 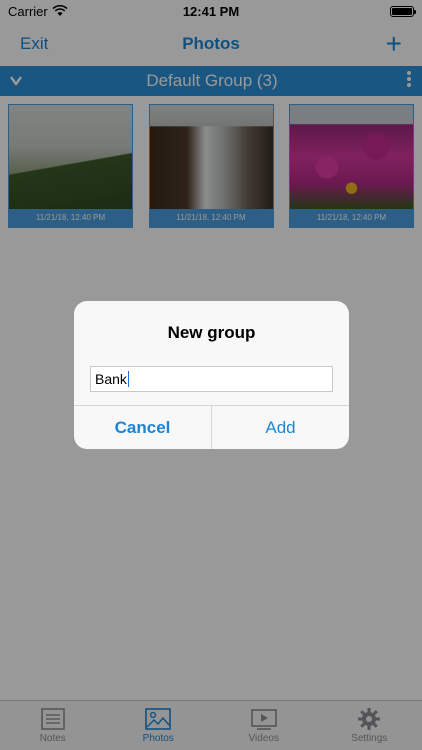 I want to click on add-group-button: Add, so click(x=280, y=427).